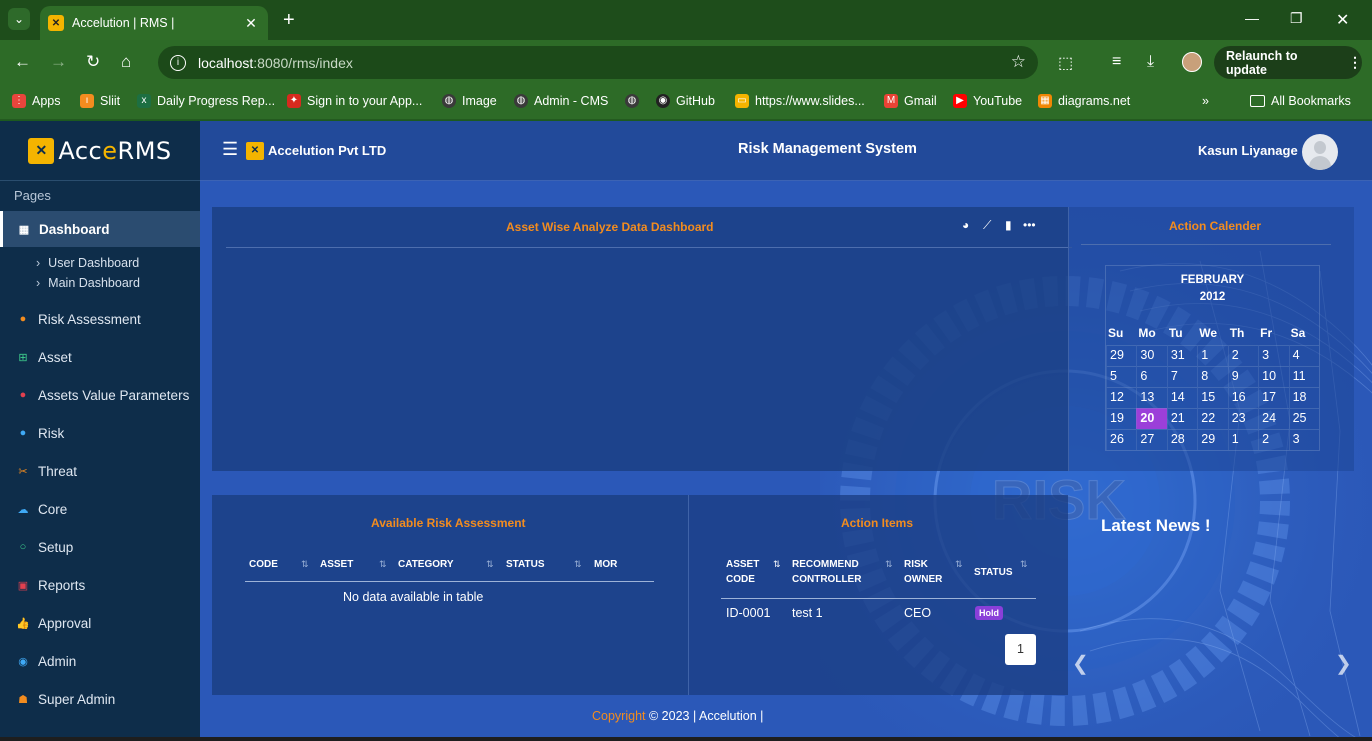 The image size is (1372, 741). I want to click on calendar-day: 13, so click(1151, 397).